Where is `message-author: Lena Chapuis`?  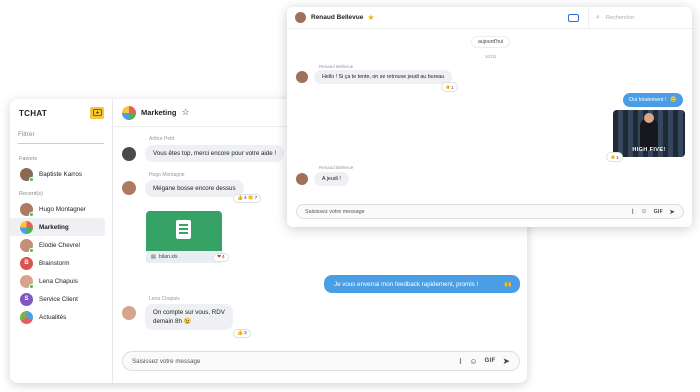
message-author: Lena Chapuis is located at coordinates (164, 299).